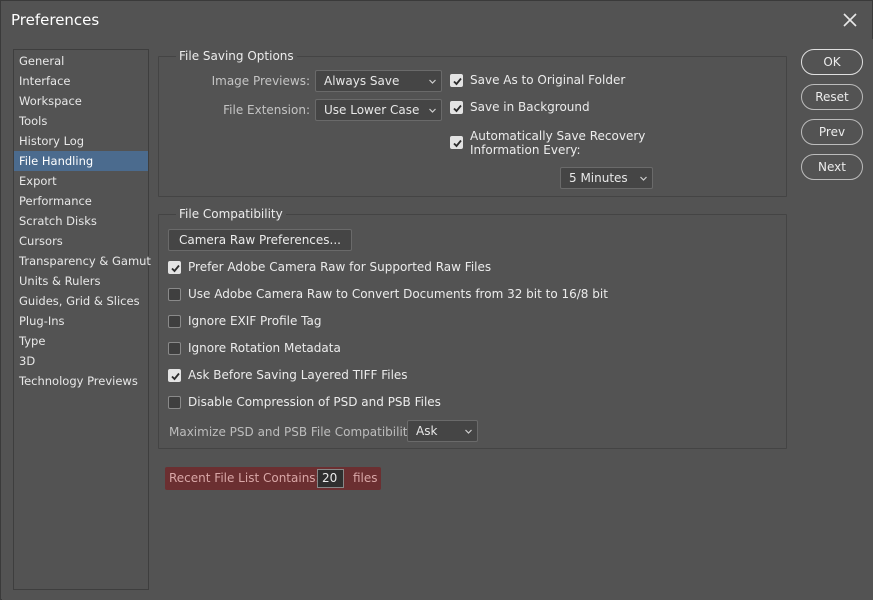 This screenshot has height=600, width=873. I want to click on prev-button: Prev, so click(832, 132).